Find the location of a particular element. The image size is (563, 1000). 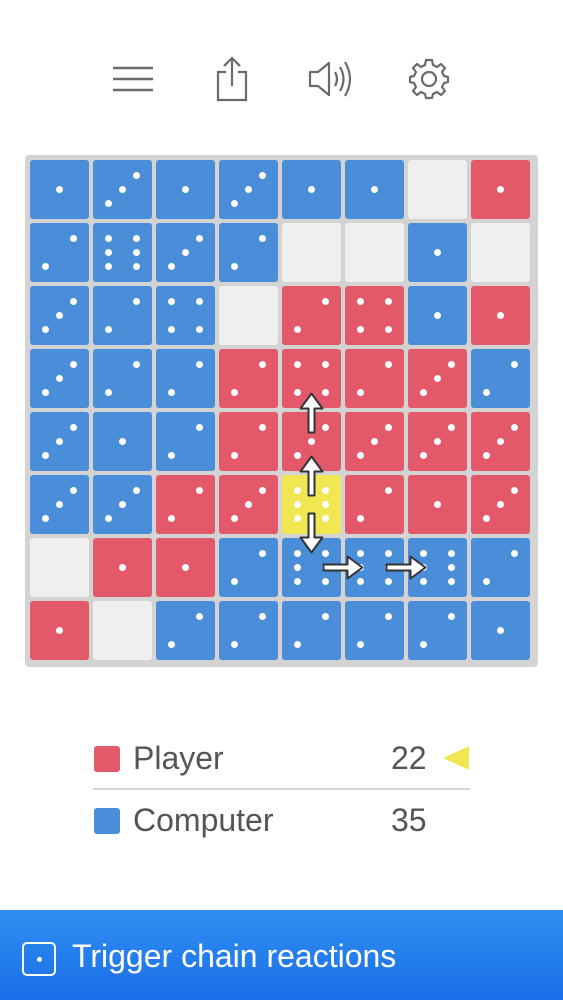

blue-die-r2c7 is located at coordinates (437, 252).